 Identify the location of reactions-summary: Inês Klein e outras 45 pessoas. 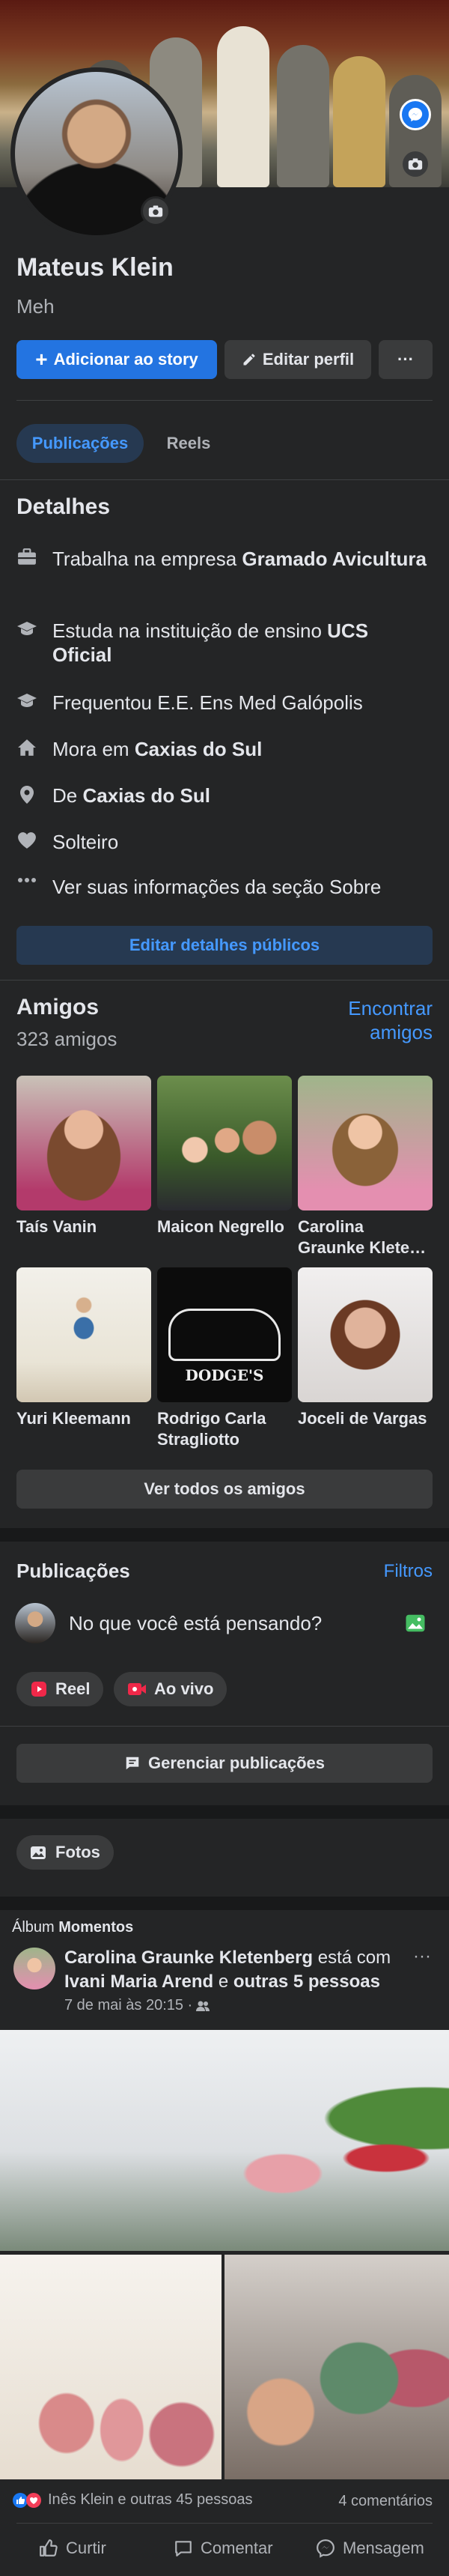
(132, 2500).